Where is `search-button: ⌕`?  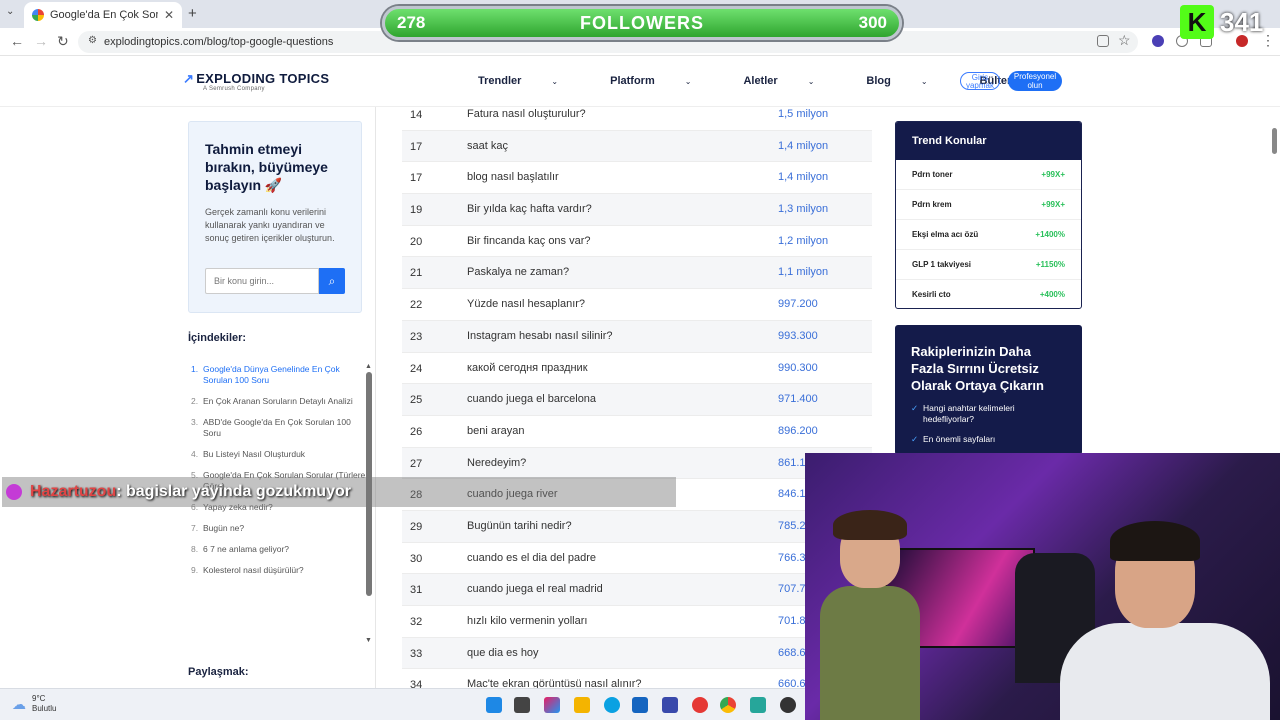
search-button: ⌕ is located at coordinates (332, 281).